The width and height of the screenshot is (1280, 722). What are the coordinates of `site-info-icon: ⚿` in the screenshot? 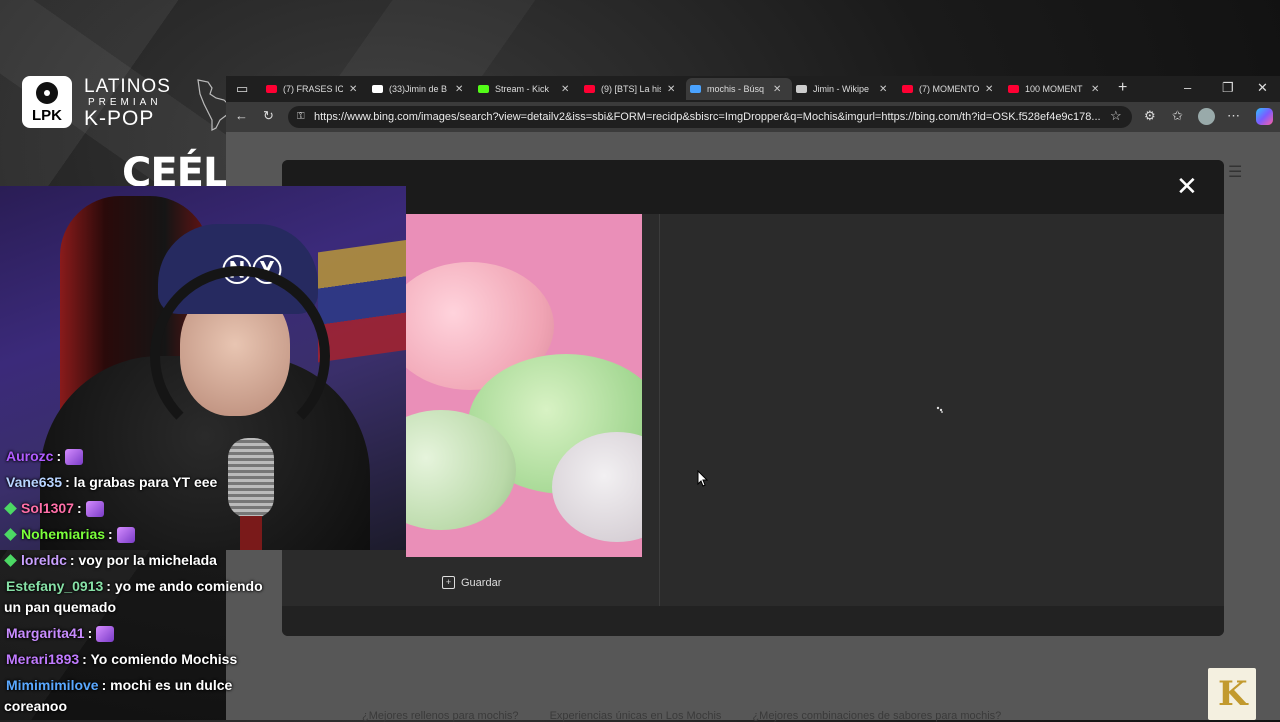 It's located at (301, 117).